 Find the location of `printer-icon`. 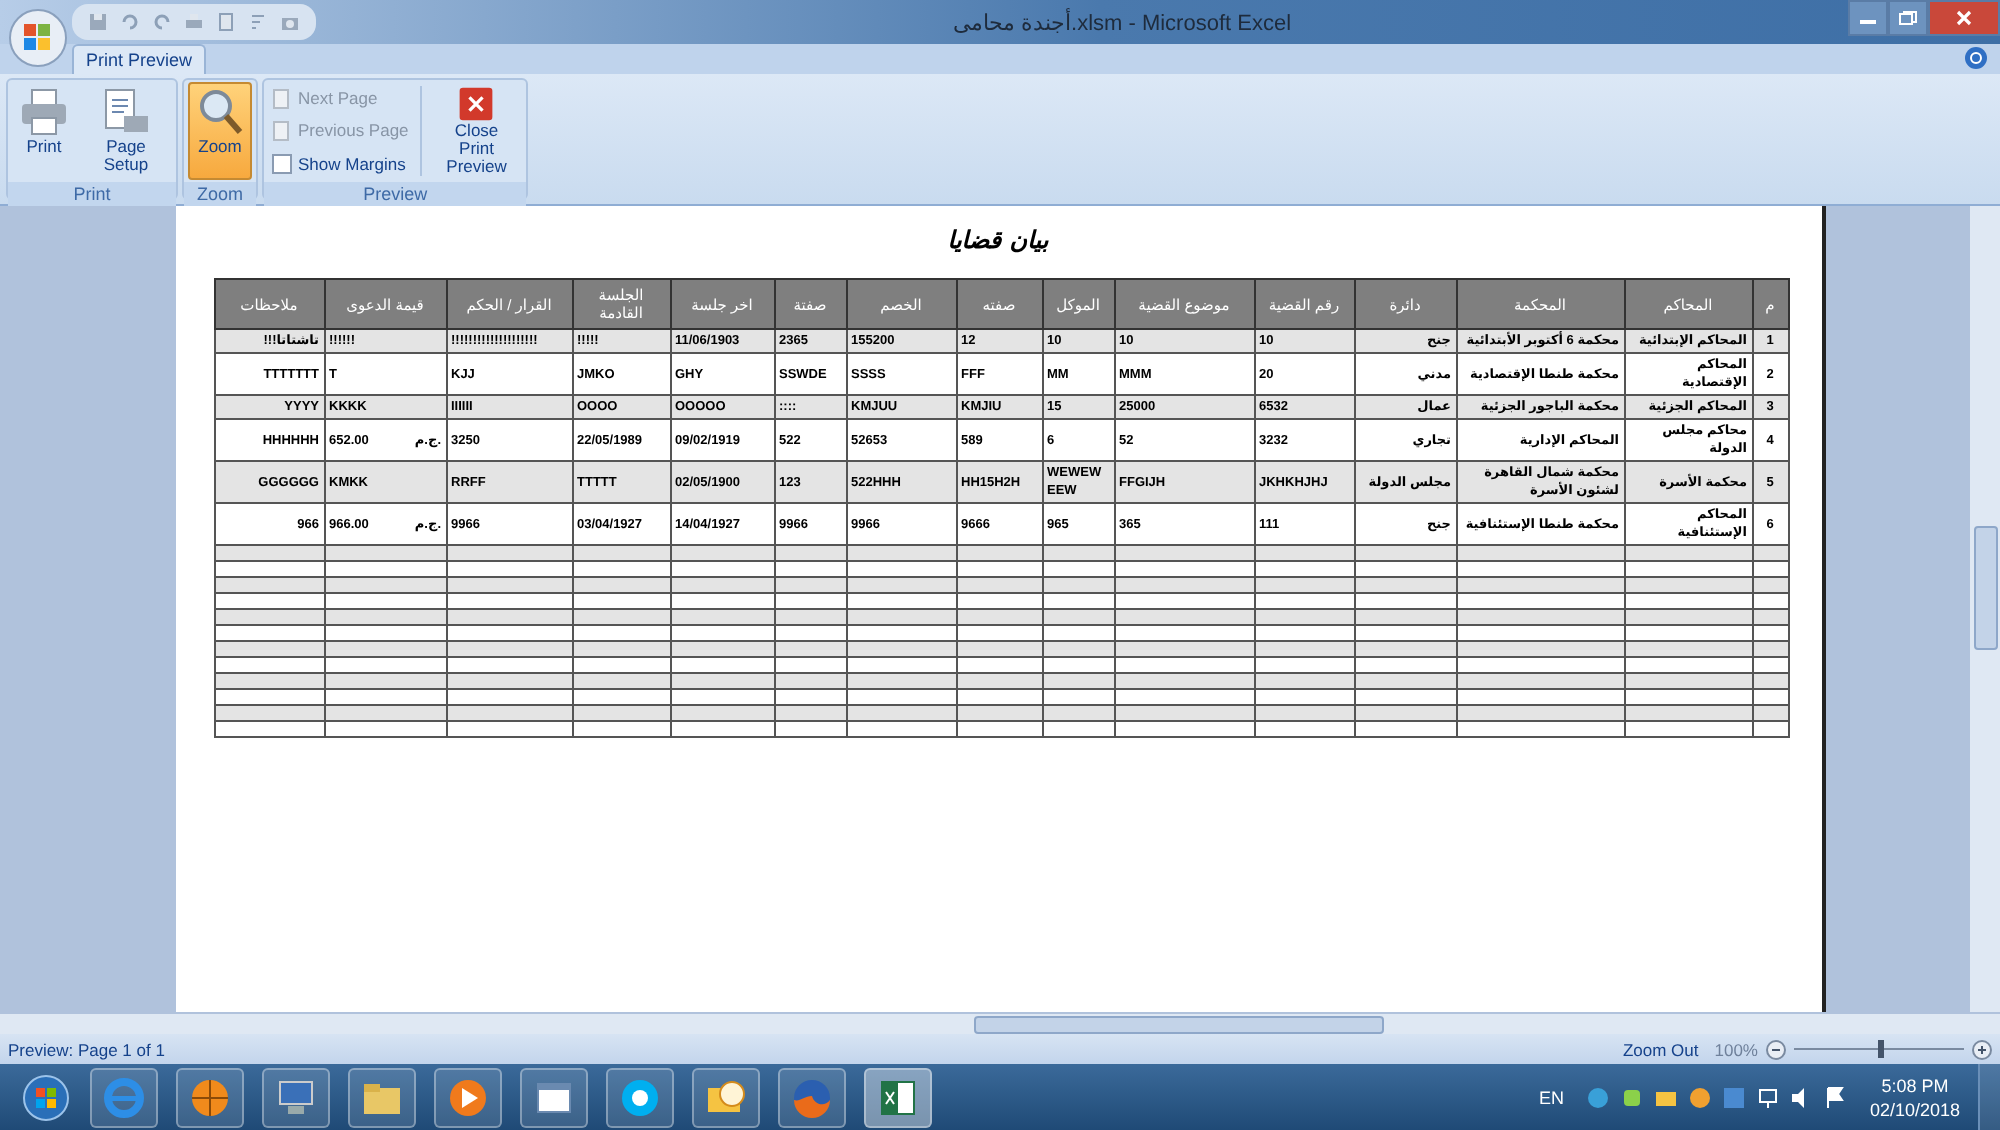

printer-icon is located at coordinates (44, 112).